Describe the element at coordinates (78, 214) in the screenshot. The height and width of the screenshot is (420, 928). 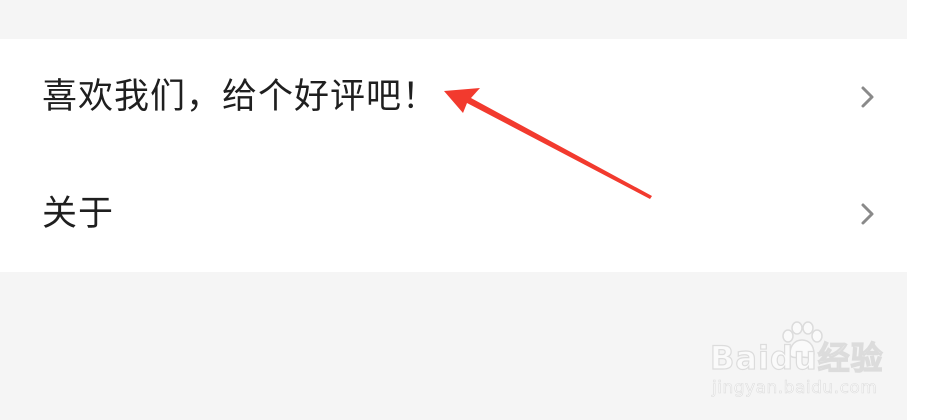
I see `about-label: 关于` at that location.